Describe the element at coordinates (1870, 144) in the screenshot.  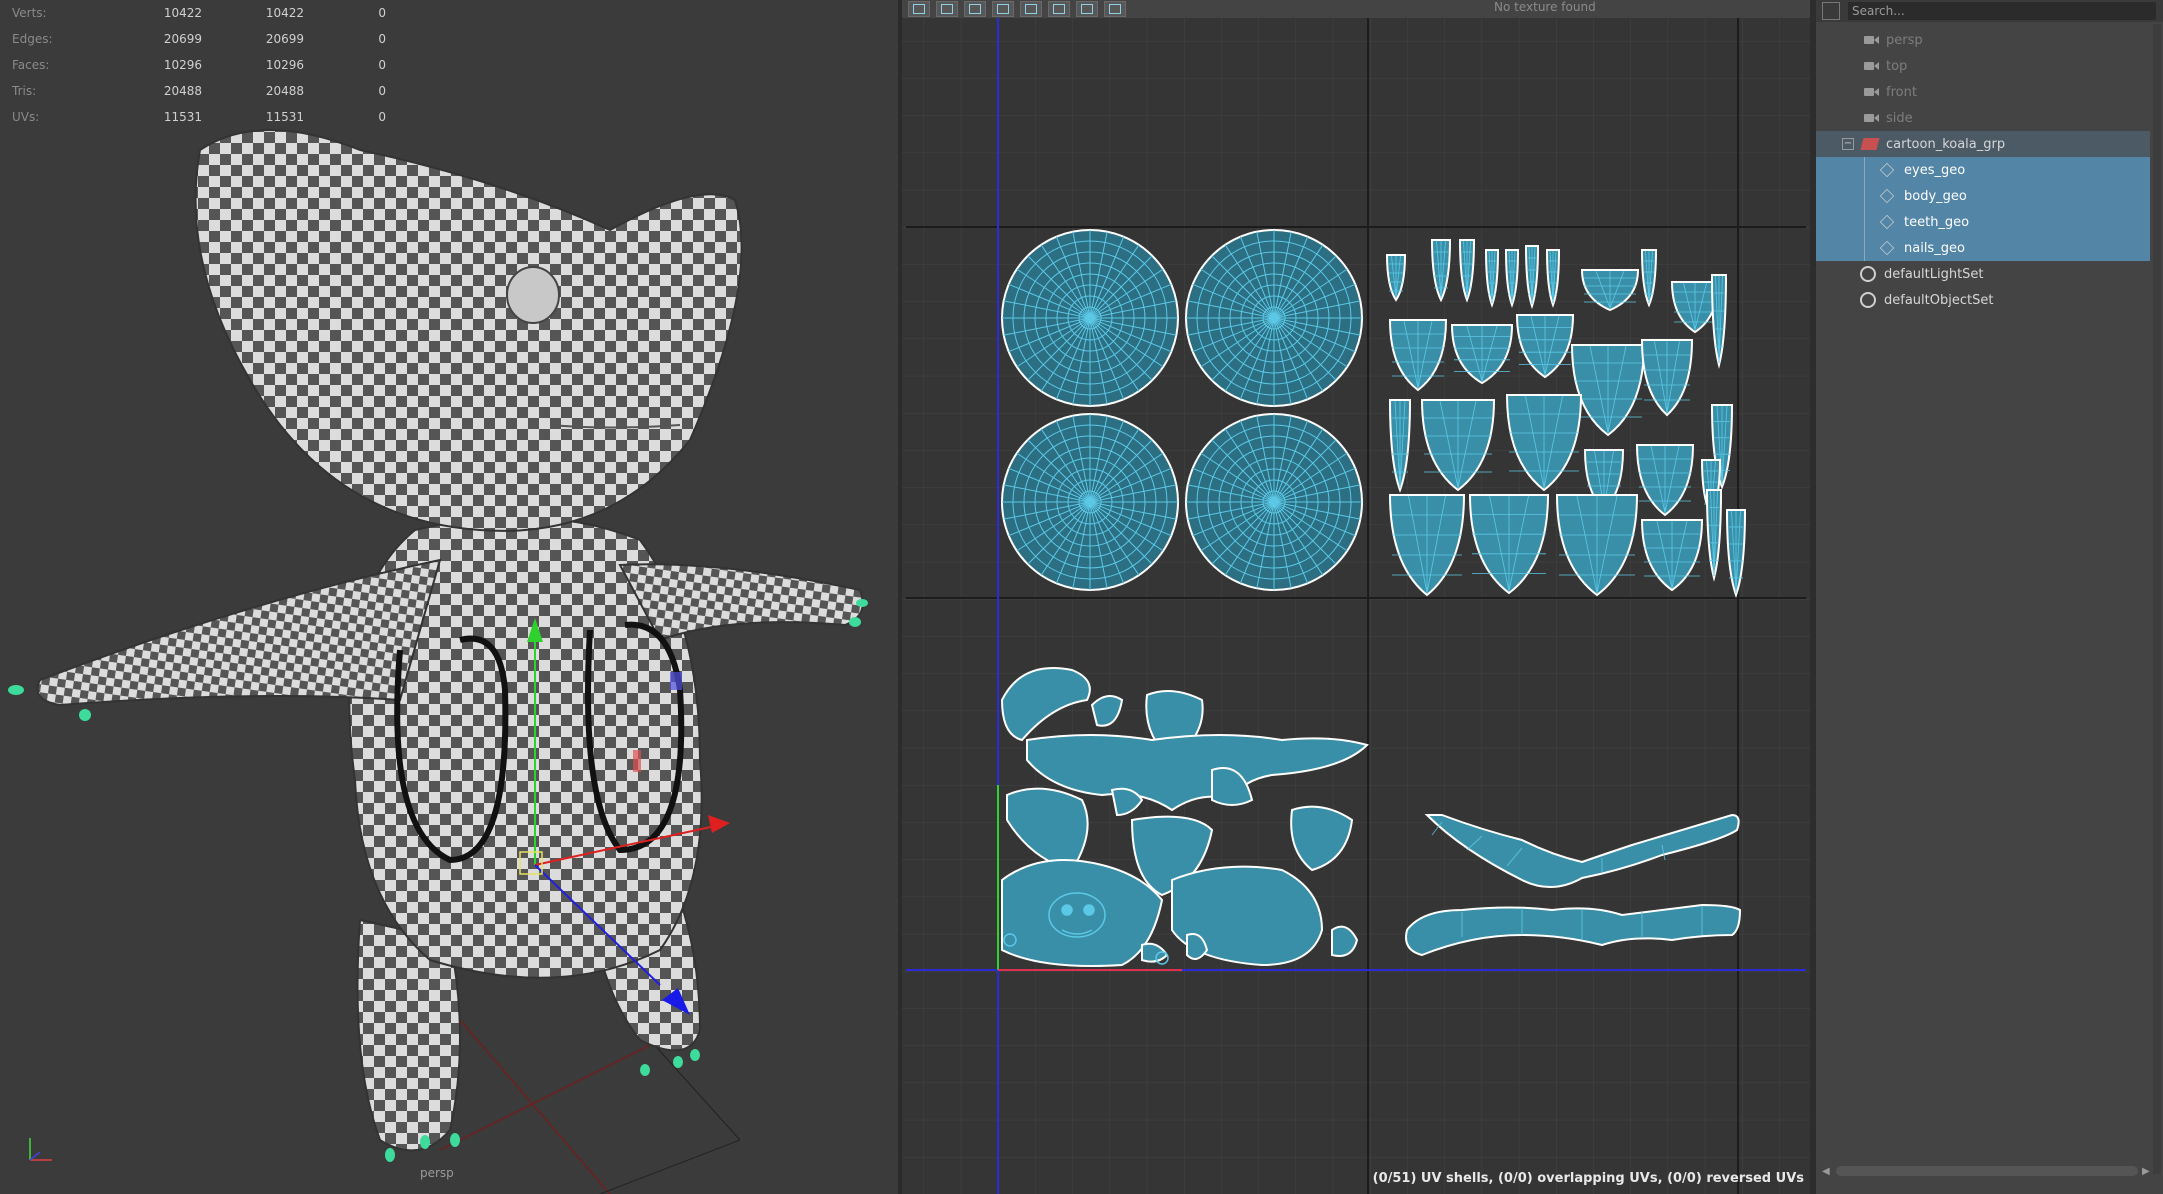
I see `group-icon` at that location.